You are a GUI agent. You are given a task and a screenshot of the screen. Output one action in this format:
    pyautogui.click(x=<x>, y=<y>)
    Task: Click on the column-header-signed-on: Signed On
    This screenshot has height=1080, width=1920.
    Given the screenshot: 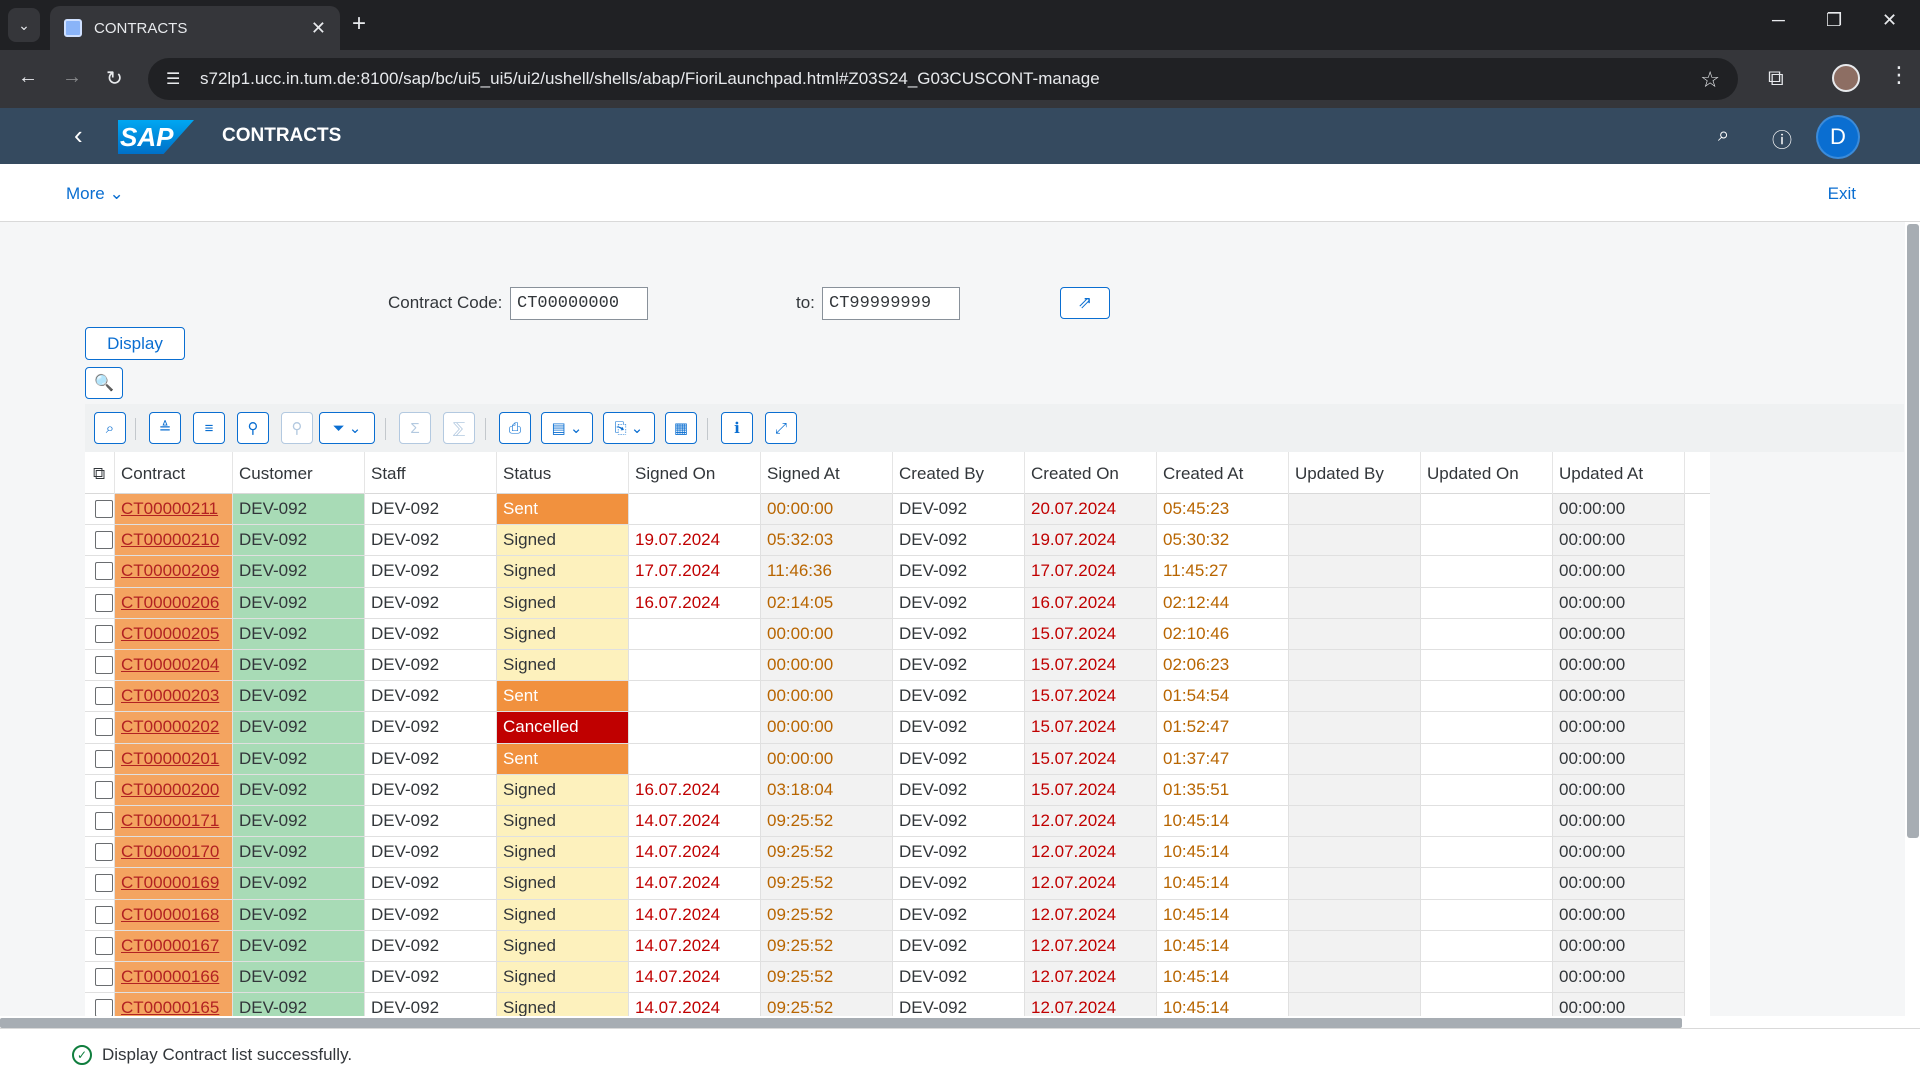 What is the action you would take?
    pyautogui.click(x=695, y=473)
    